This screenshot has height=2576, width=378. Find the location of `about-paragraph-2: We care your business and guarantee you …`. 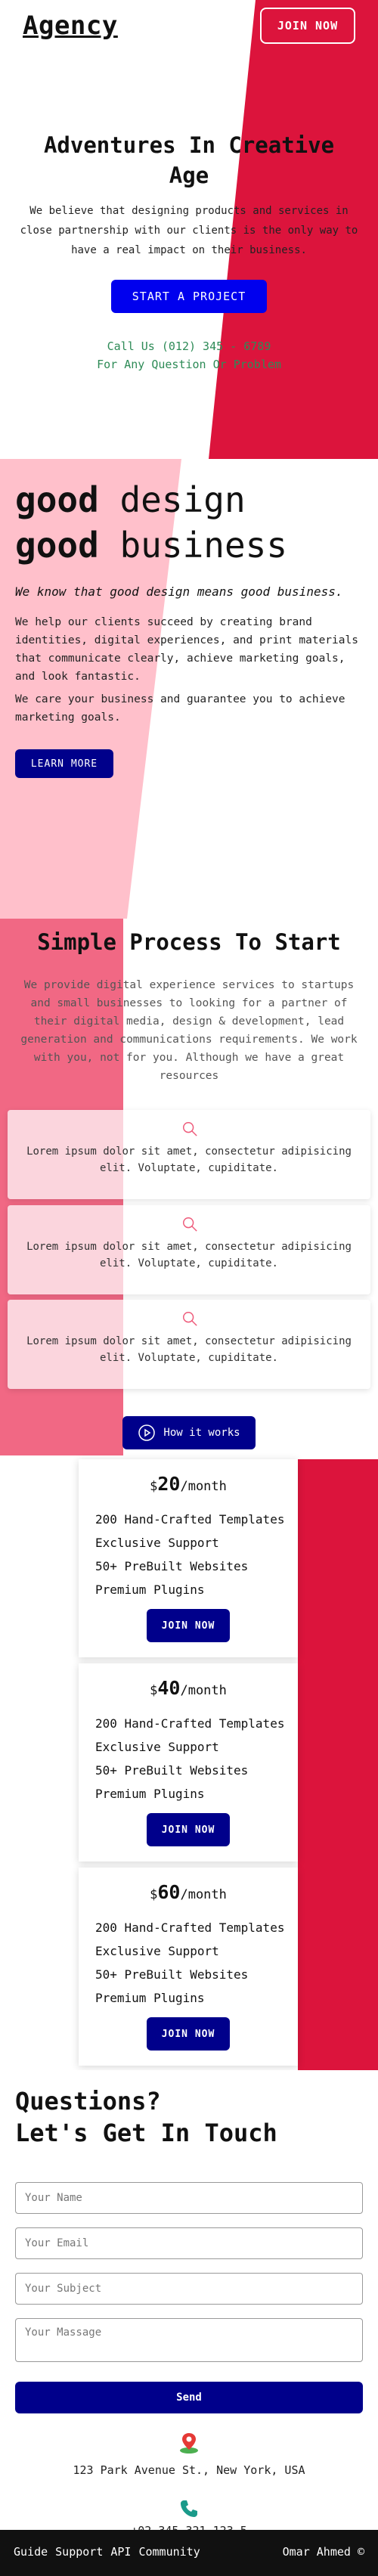

about-paragraph-2: We care your business and guarantee you … is located at coordinates (180, 708).